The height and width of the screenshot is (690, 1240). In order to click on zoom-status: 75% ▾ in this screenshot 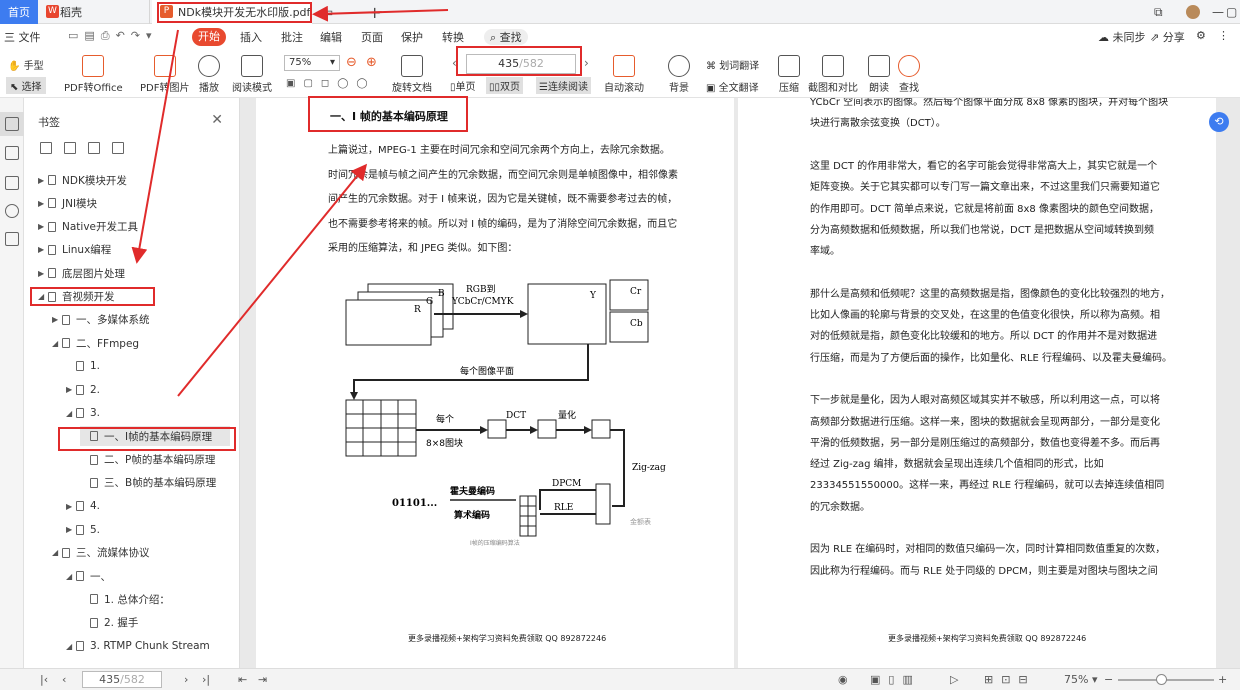, I will do `click(1080, 679)`.